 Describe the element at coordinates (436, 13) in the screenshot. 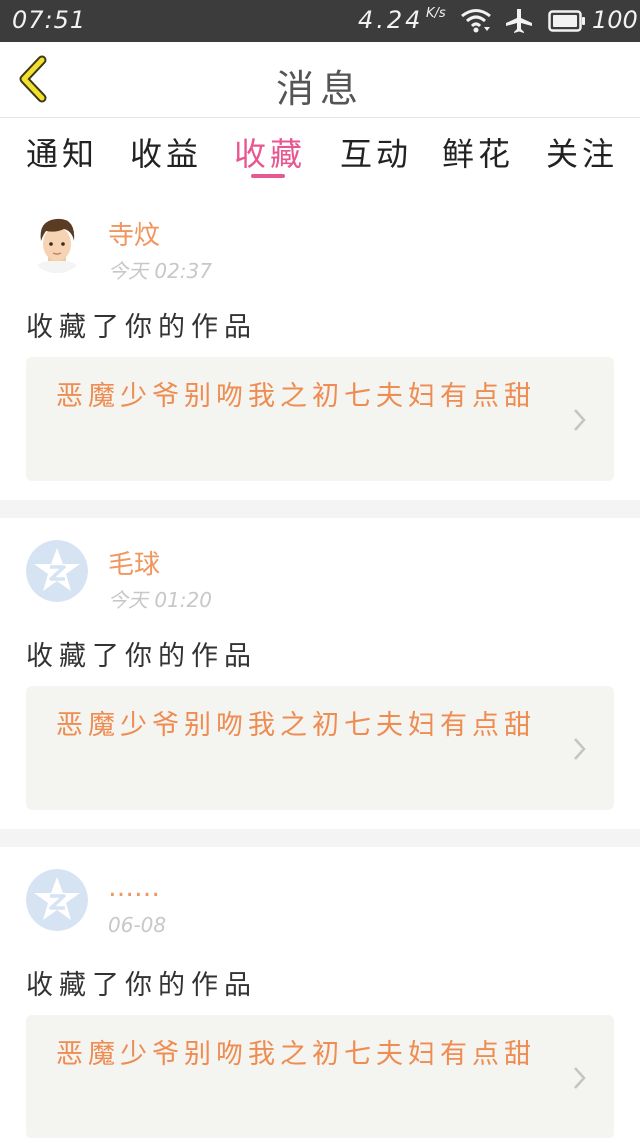

I see `network-speed-unit: K/s` at that location.